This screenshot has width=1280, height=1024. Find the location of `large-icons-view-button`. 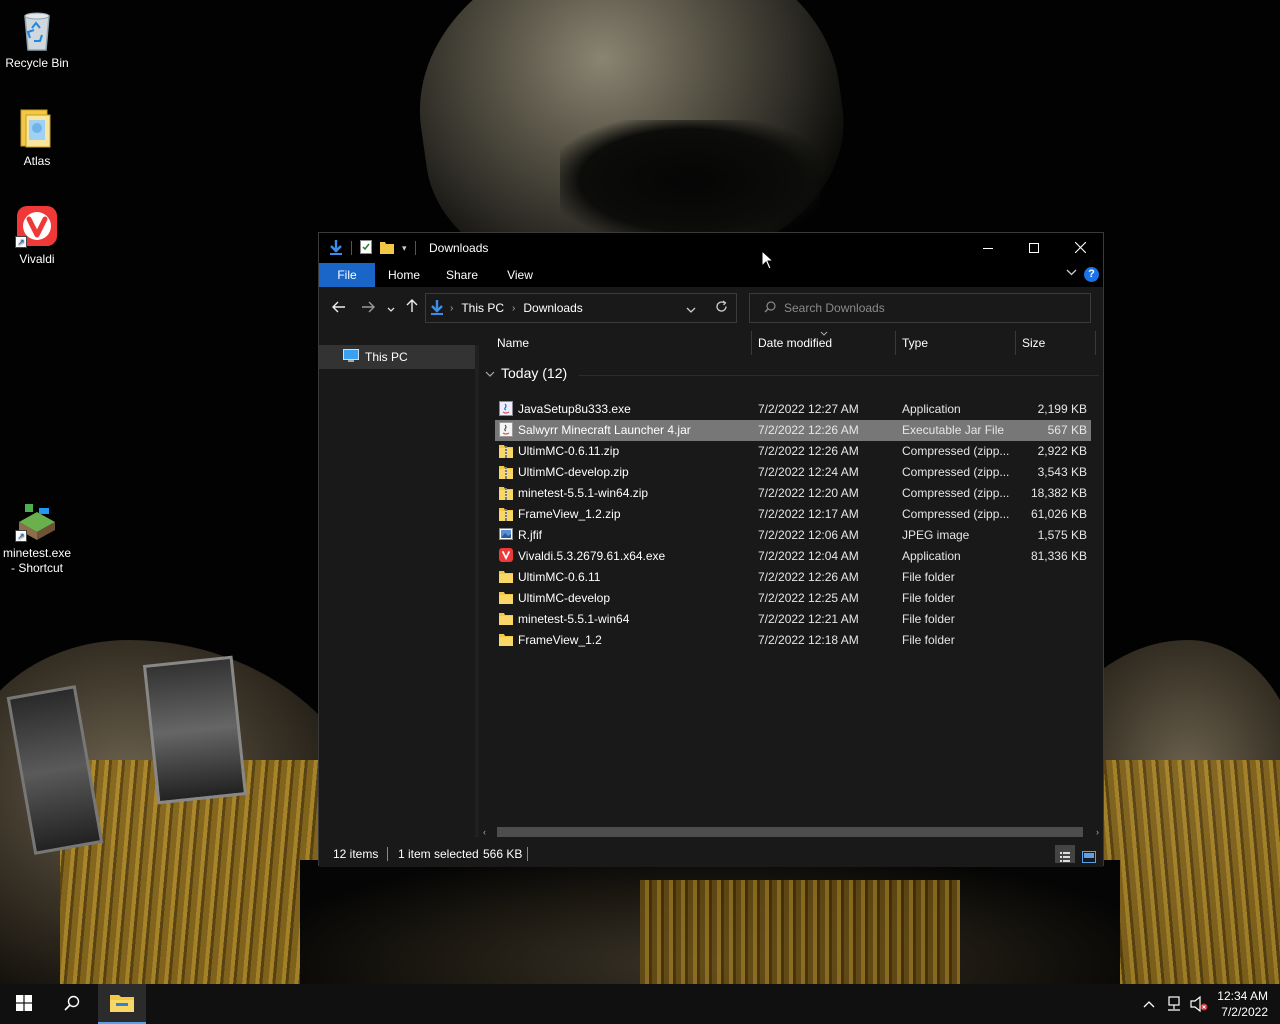

large-icons-view-button is located at coordinates (1089, 854).